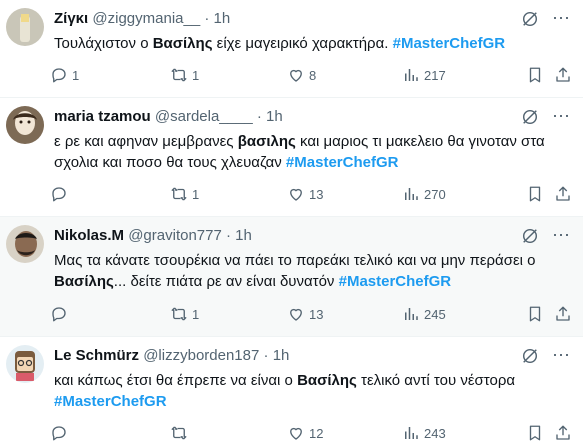 Image resolution: width=583 pixels, height=444 pixels. I want to click on action-bar: 1 1 8 217, so click(310, 76).